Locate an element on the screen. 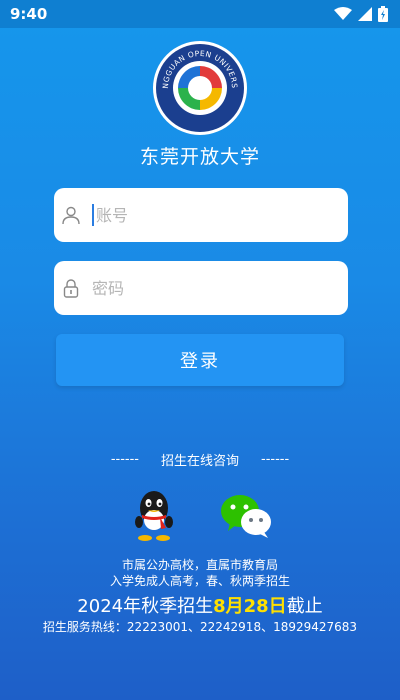 The image size is (400, 700). login-button: 登录 is located at coordinates (200, 360).